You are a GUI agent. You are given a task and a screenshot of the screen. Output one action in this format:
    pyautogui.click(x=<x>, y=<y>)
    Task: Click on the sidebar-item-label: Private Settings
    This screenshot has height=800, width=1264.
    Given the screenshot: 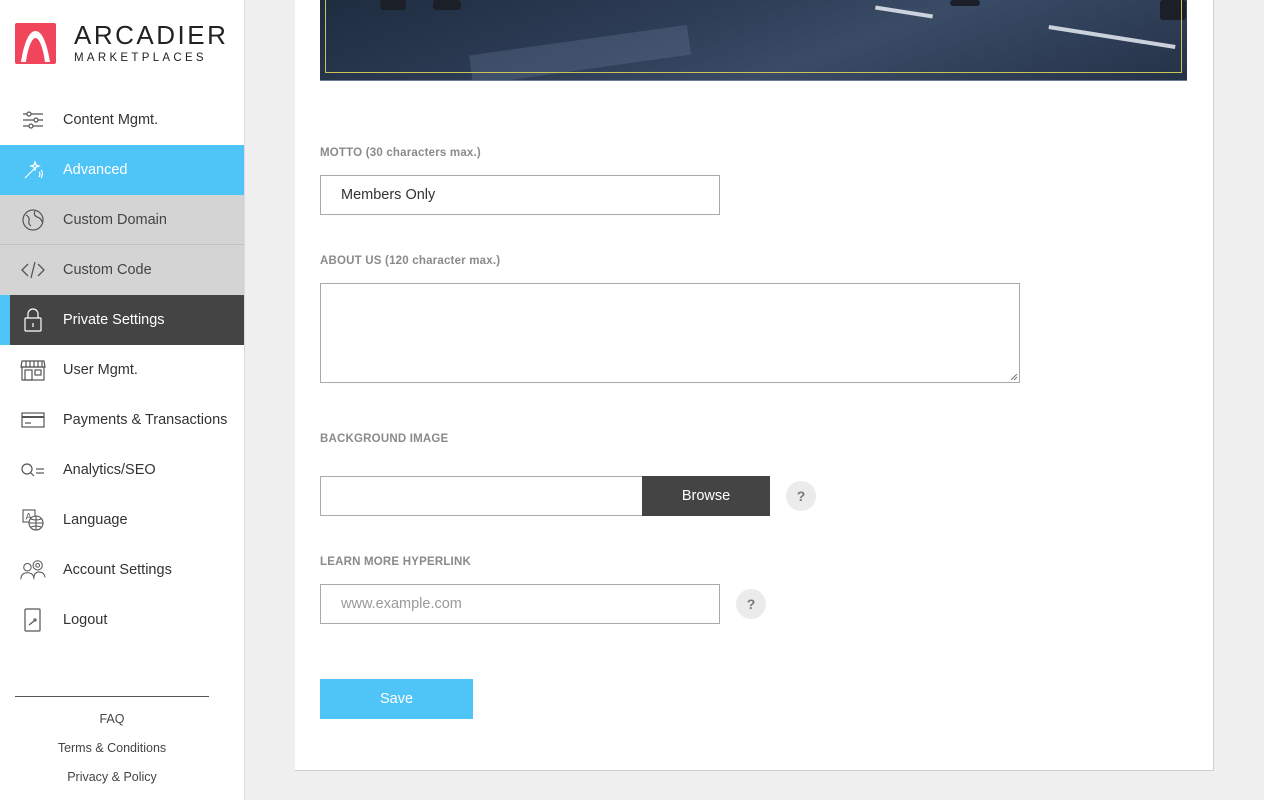 What is the action you would take?
    pyautogui.click(x=114, y=320)
    